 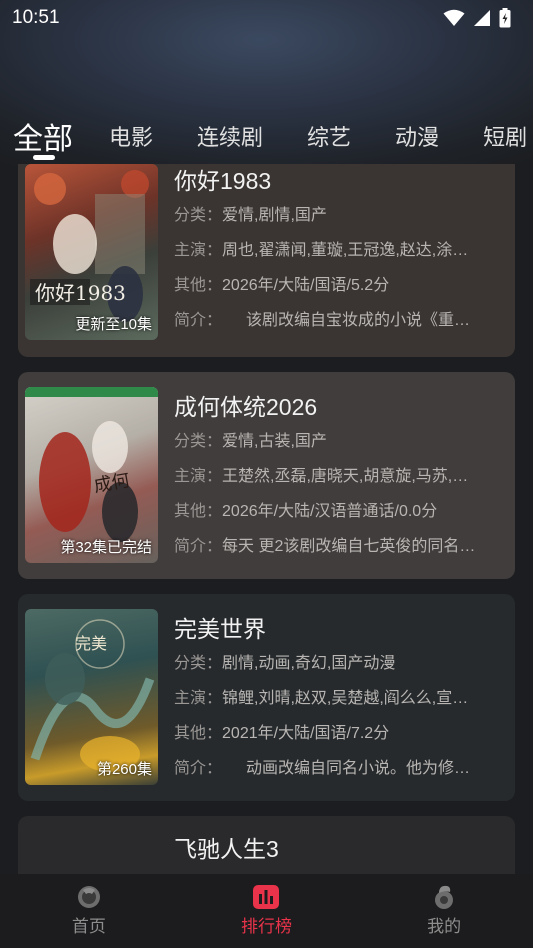 What do you see at coordinates (306, 285) in the screenshot?
I see `other-value: 2026年/大陆/国语/5.2分` at bounding box center [306, 285].